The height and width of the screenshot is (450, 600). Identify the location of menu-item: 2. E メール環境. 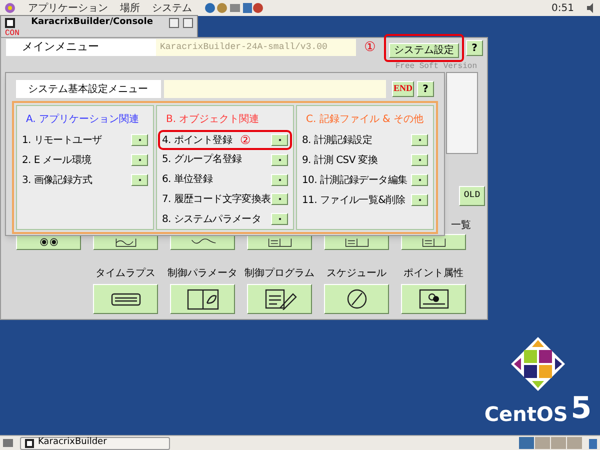
(85, 160).